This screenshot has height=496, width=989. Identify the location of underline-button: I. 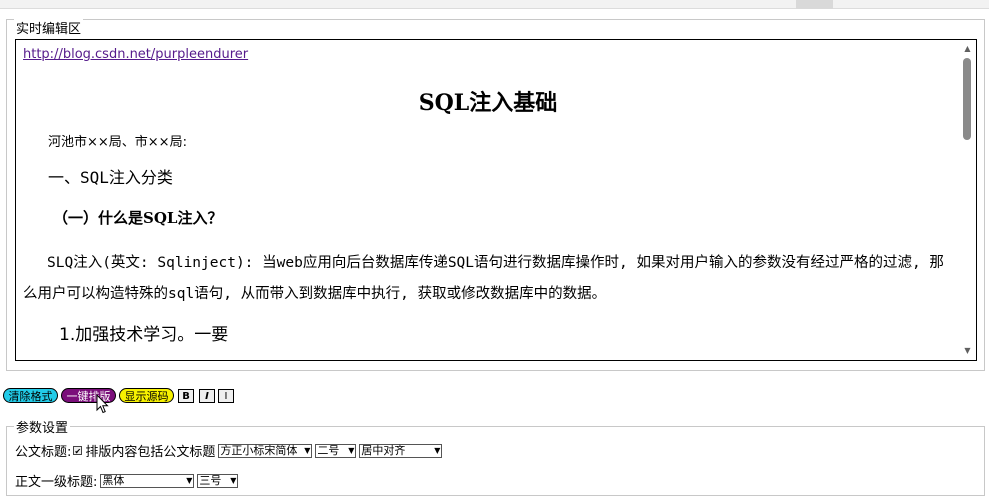
(226, 396).